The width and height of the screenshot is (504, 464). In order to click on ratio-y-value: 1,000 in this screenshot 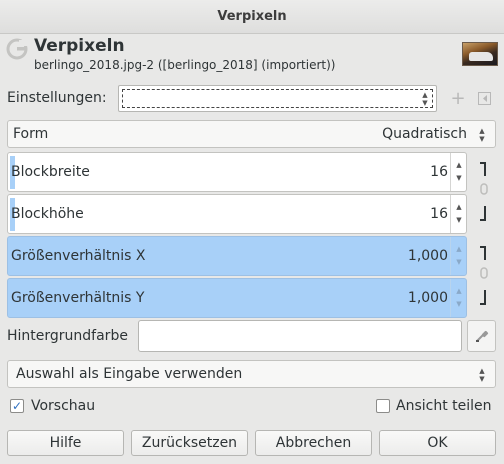, I will do `click(427, 298)`.